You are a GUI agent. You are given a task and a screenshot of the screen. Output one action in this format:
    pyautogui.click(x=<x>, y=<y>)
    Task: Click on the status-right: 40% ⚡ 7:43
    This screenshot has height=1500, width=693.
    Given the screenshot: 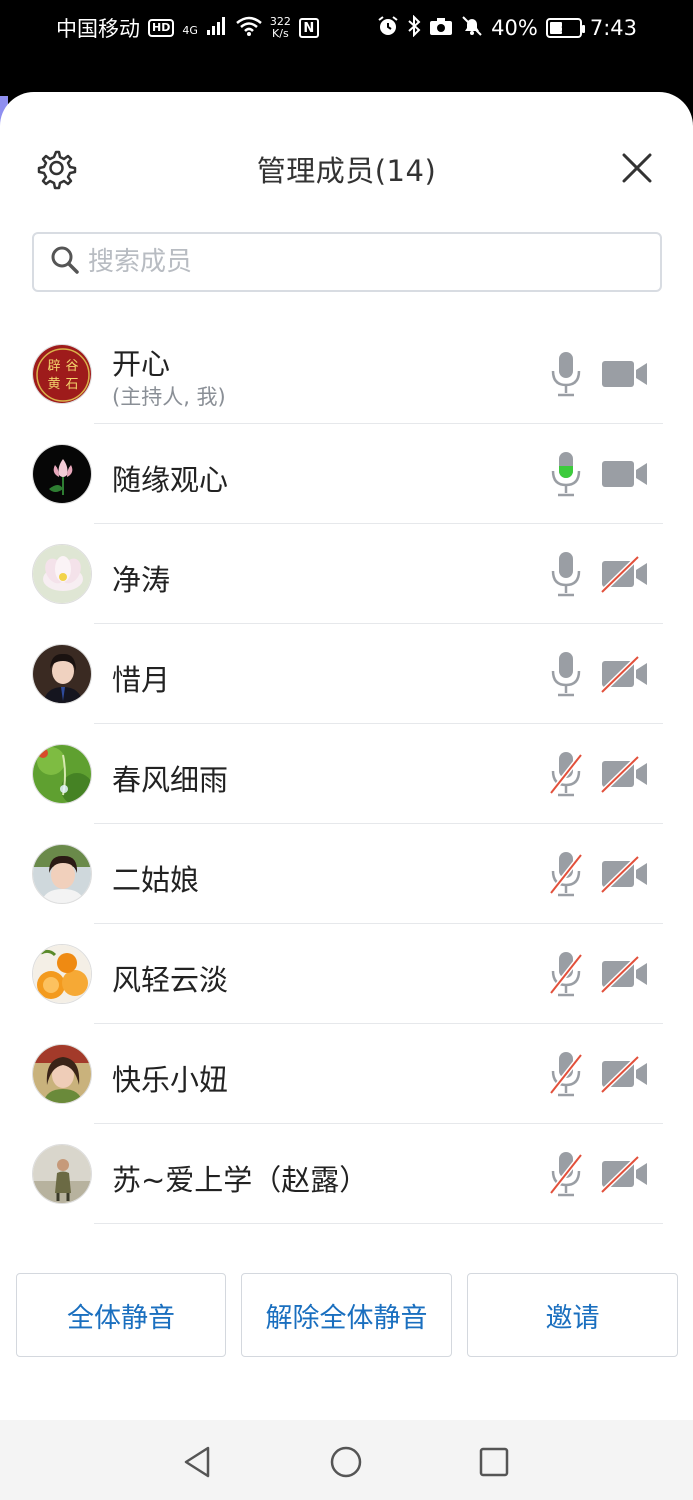 What is the action you would take?
    pyautogui.click(x=507, y=28)
    